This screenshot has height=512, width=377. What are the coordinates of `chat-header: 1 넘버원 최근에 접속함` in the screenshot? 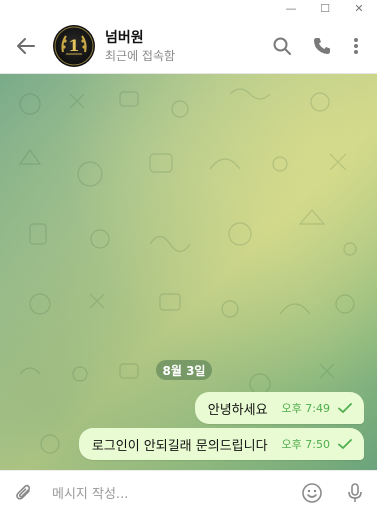 It's located at (188, 45).